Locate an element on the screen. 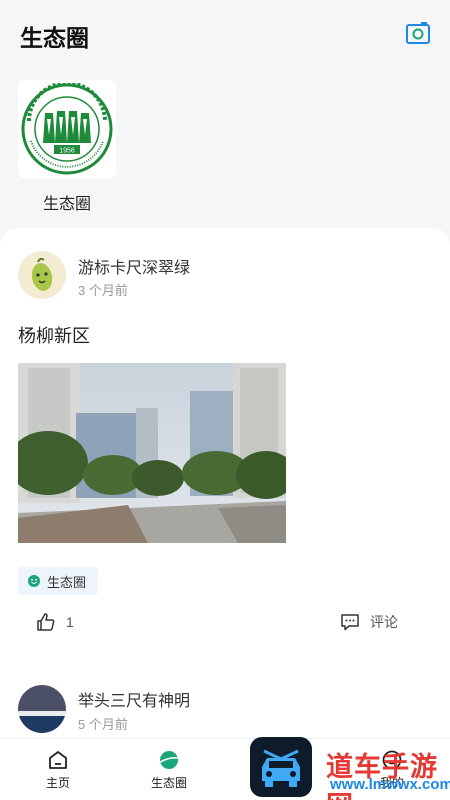 This screenshot has height=800, width=450. tab-ecosphere-label: 生态圈 is located at coordinates (168, 783).